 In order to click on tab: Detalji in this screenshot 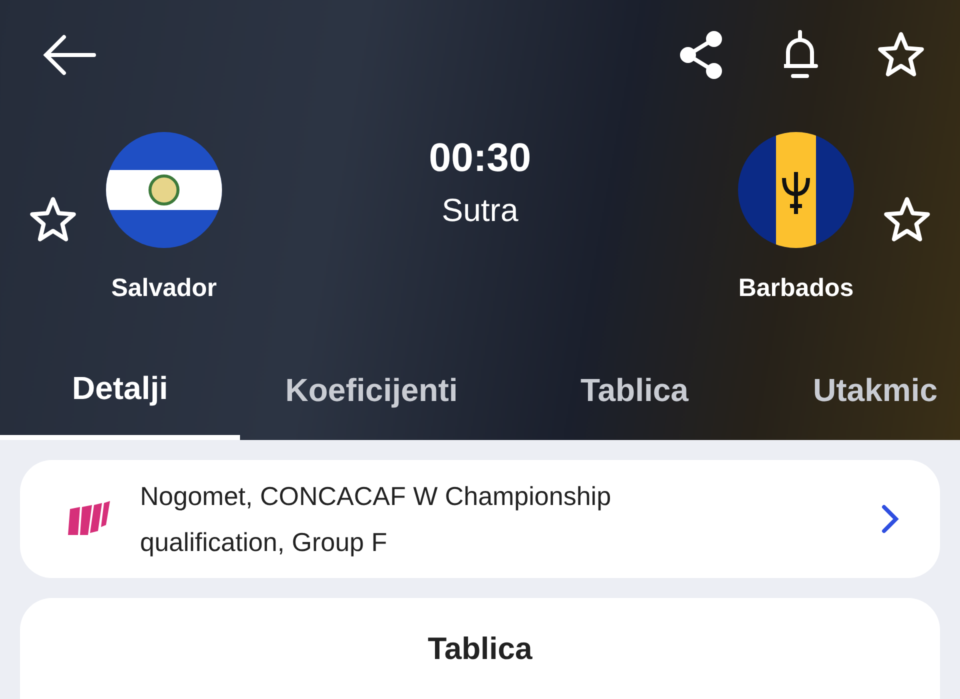, I will do `click(120, 390)`.